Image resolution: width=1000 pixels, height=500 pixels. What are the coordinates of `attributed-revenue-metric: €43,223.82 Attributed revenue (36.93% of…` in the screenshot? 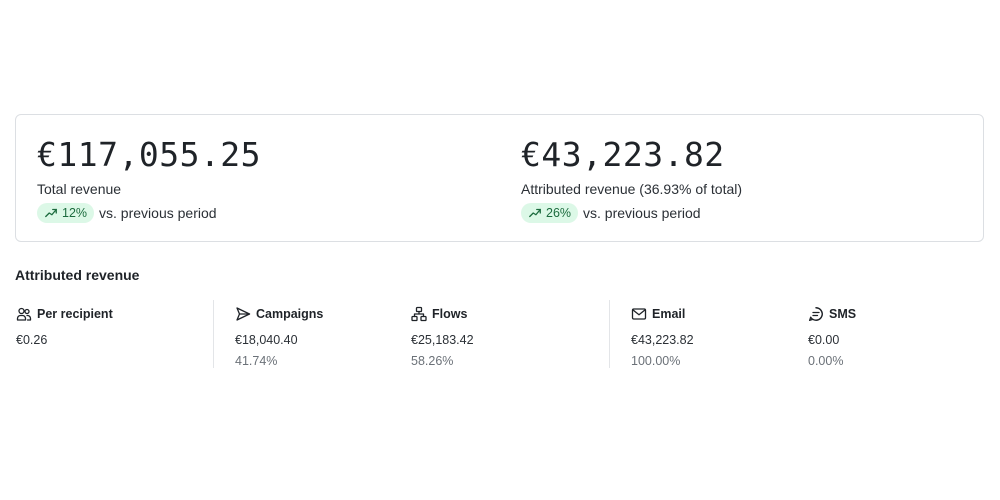 It's located at (631, 179).